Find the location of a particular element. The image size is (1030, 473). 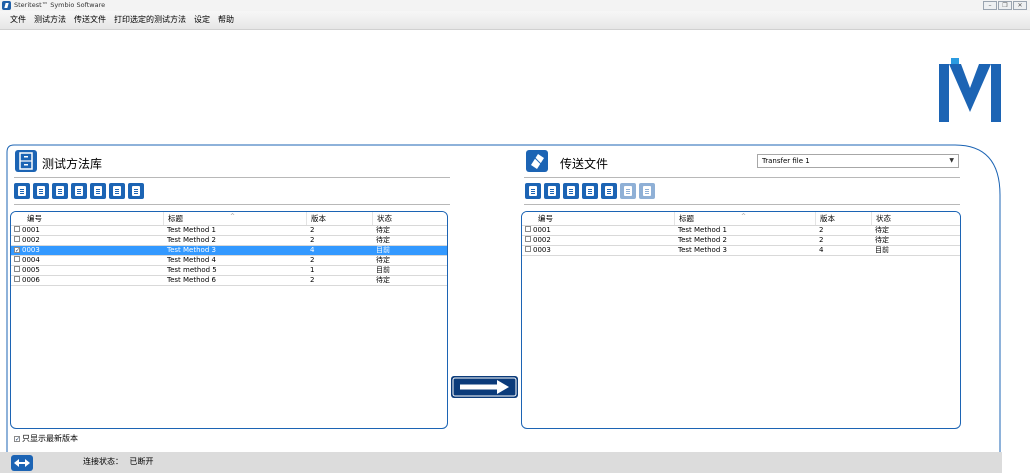

import-method-icon is located at coordinates (98, 191).